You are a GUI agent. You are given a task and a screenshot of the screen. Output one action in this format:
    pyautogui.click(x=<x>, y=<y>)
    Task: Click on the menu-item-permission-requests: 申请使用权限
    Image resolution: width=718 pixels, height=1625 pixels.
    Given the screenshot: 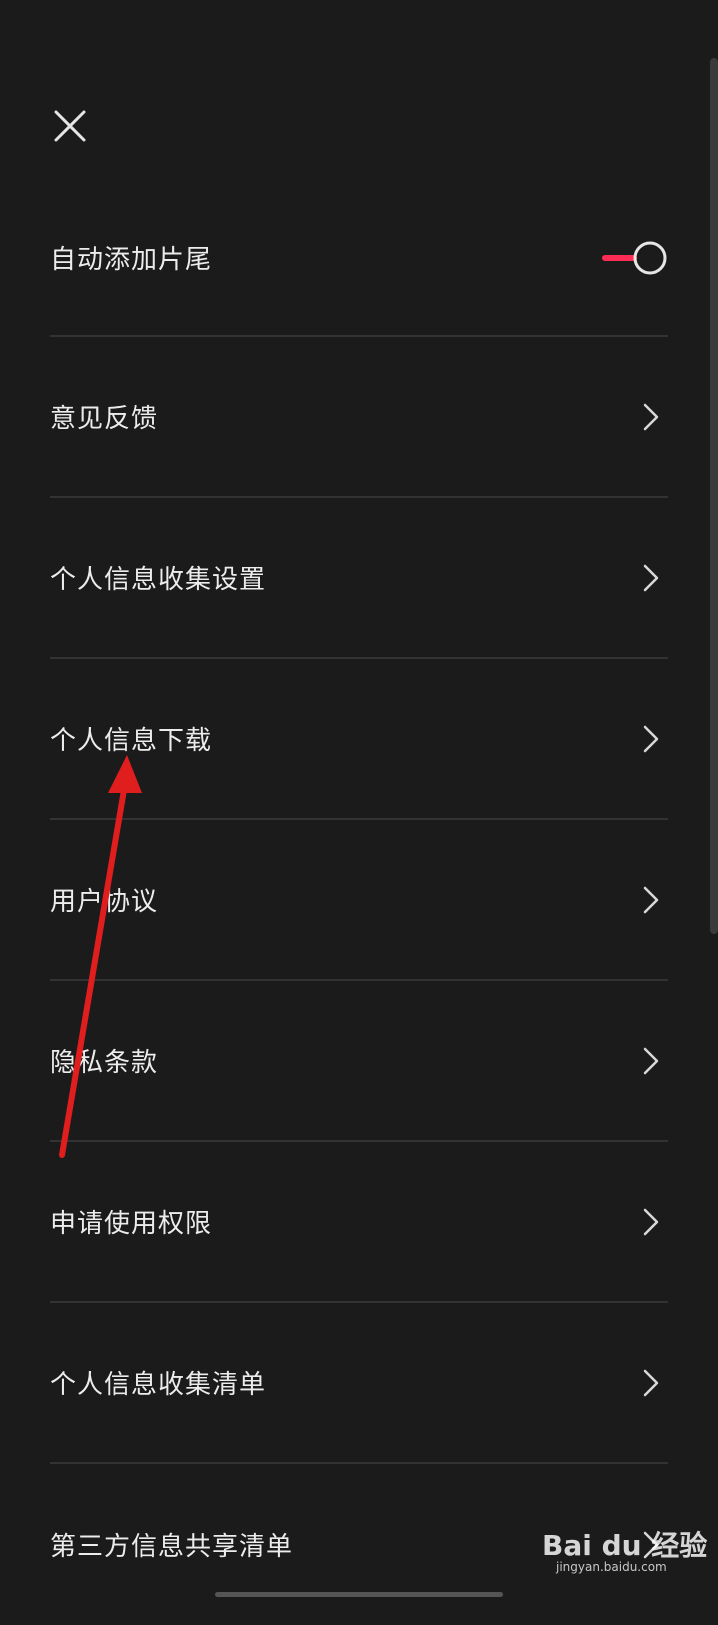 What is the action you would take?
    pyautogui.click(x=359, y=1222)
    